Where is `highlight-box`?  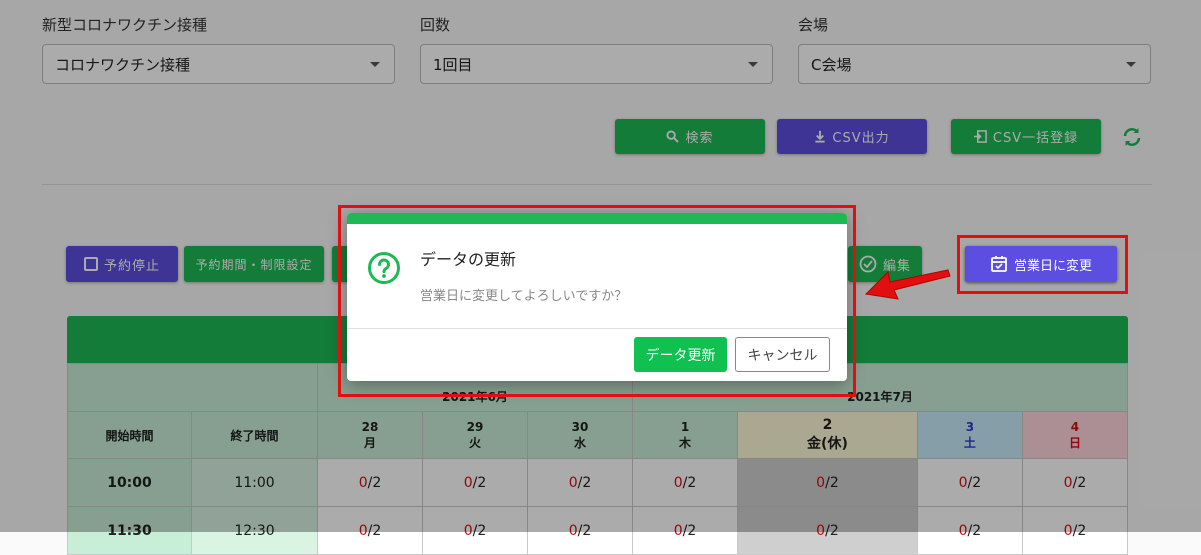
highlight-box is located at coordinates (1042, 264).